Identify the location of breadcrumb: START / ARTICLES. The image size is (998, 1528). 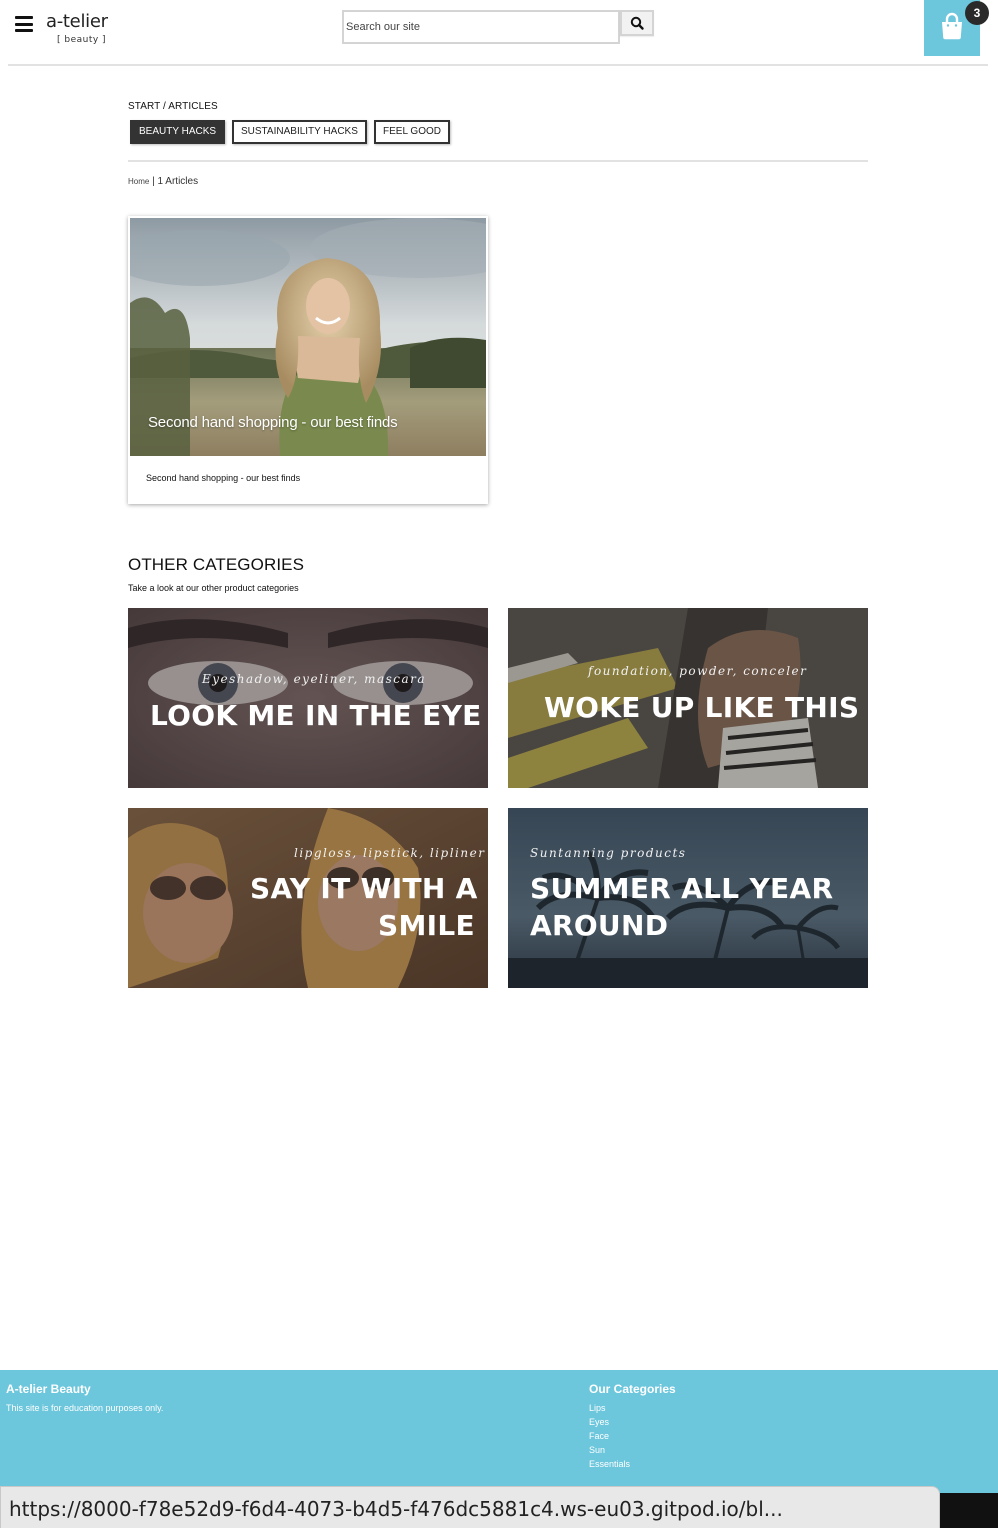
(173, 106).